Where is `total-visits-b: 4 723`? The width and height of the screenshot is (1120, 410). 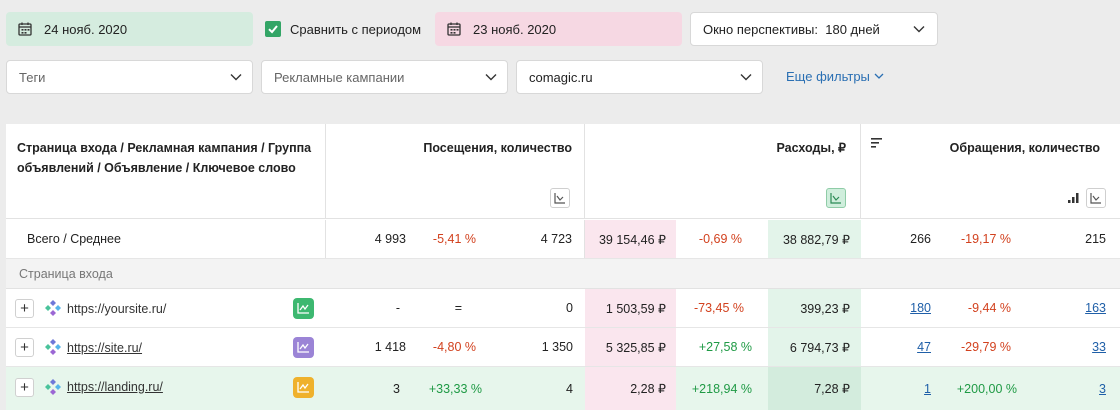
total-visits-b: 4 723 is located at coordinates (530, 239).